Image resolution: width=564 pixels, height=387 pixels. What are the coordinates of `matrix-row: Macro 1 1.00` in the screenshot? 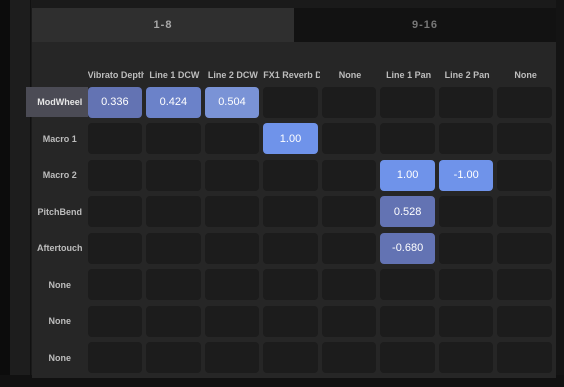 It's located at (294, 139).